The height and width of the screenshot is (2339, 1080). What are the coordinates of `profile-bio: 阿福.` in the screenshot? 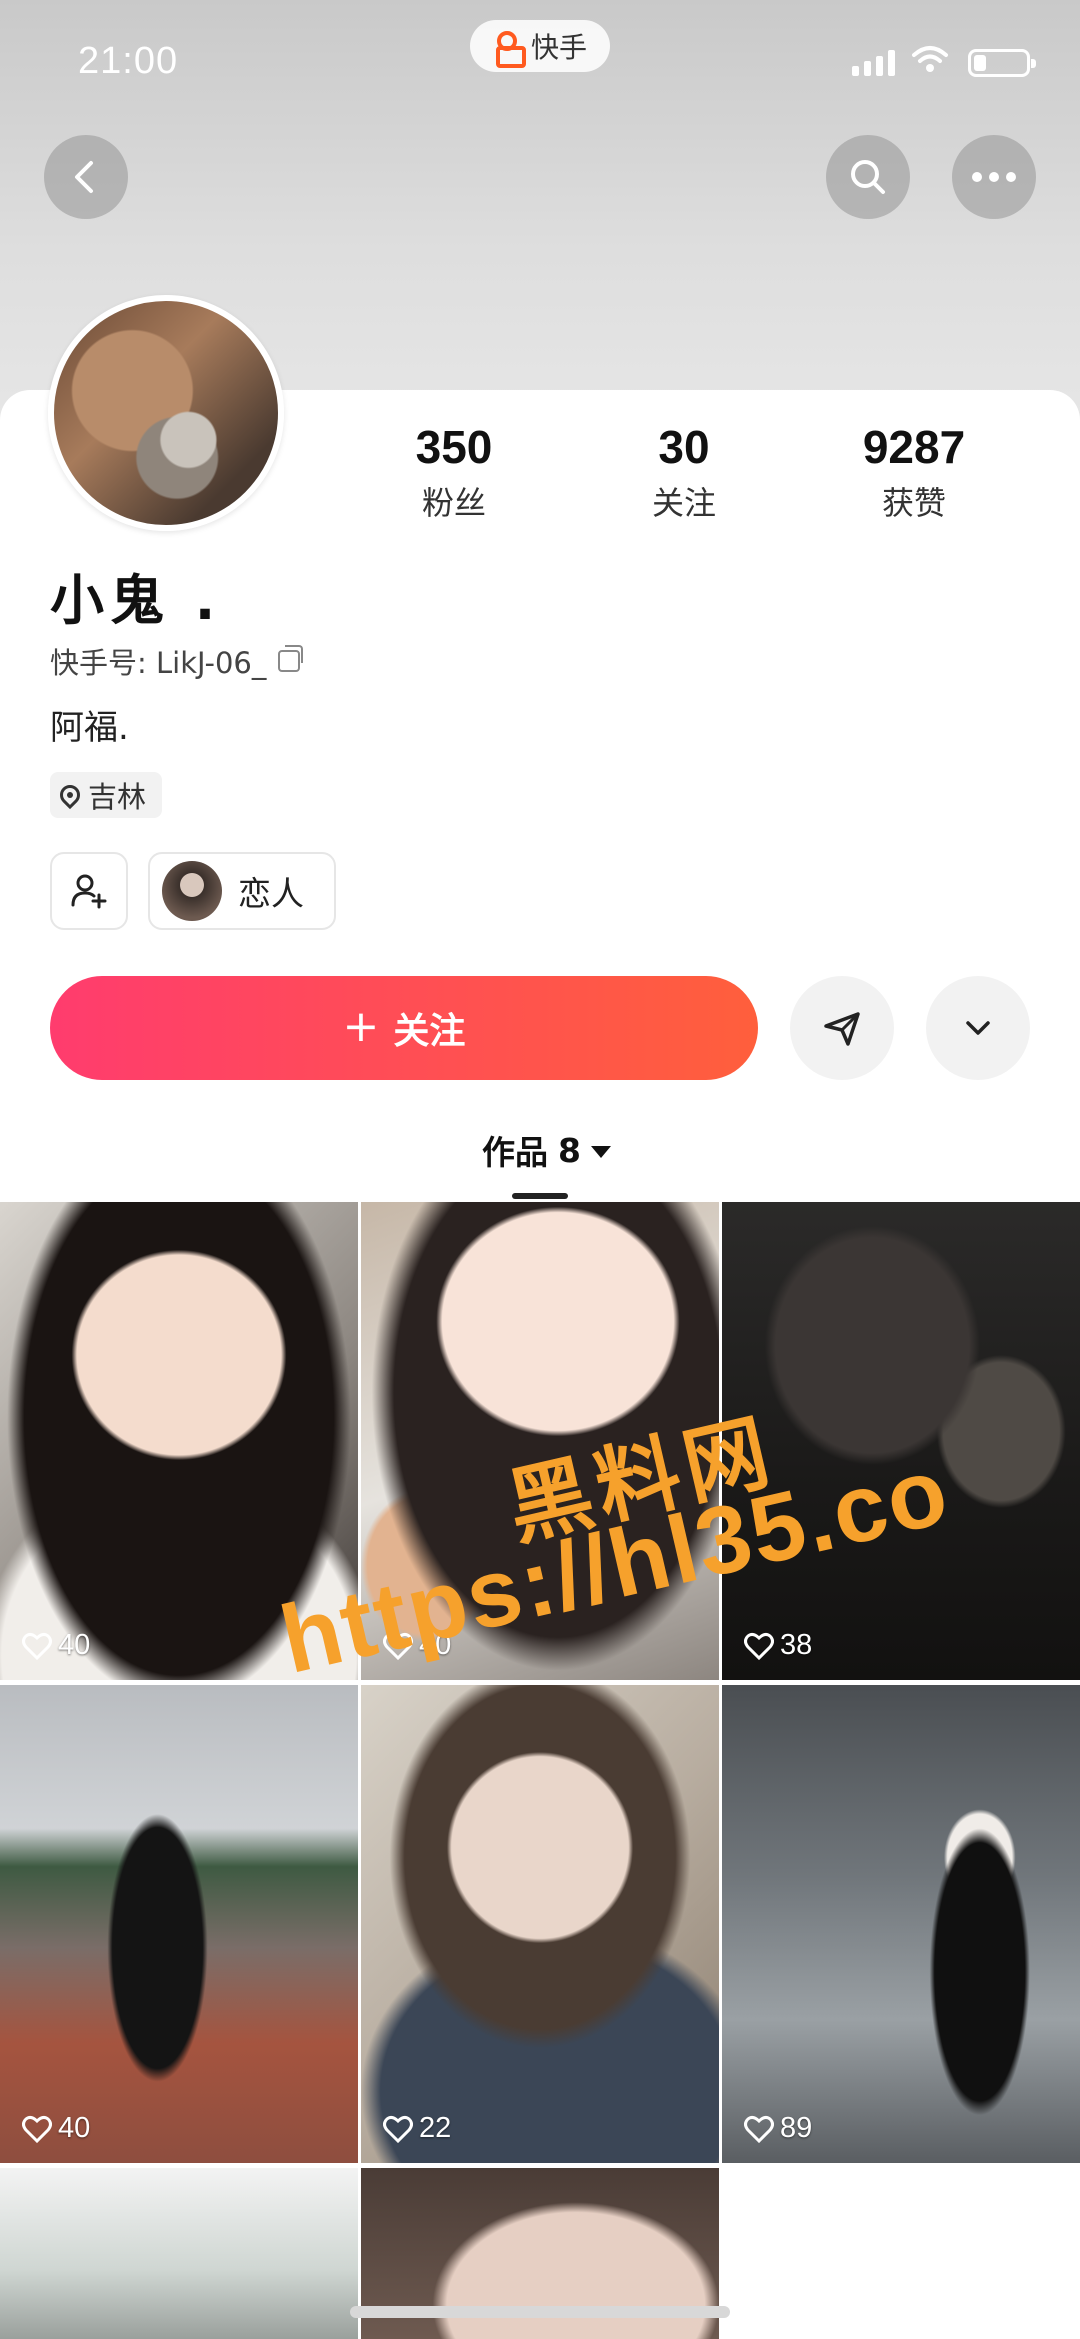 It's located at (89, 728).